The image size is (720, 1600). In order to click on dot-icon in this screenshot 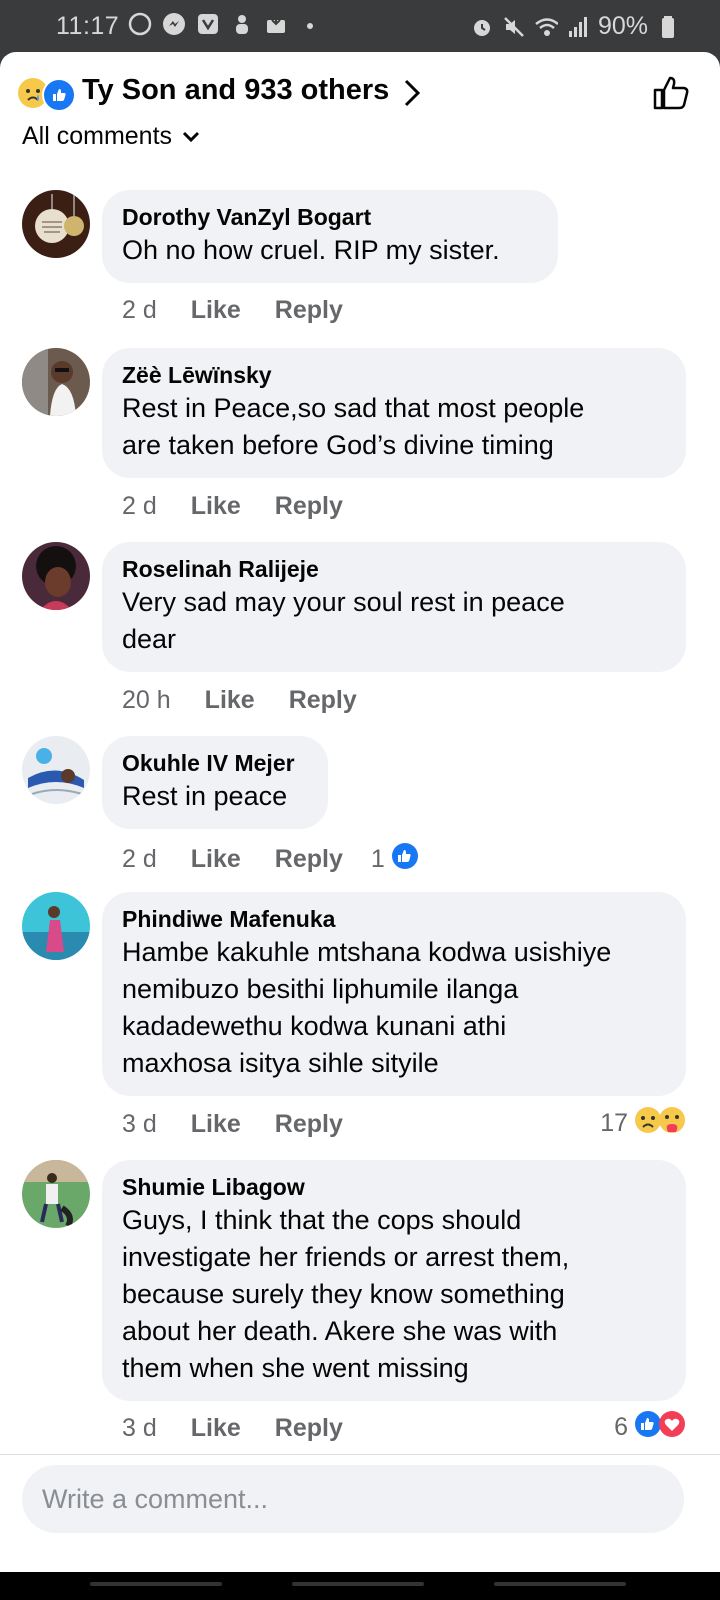, I will do `click(310, 24)`.